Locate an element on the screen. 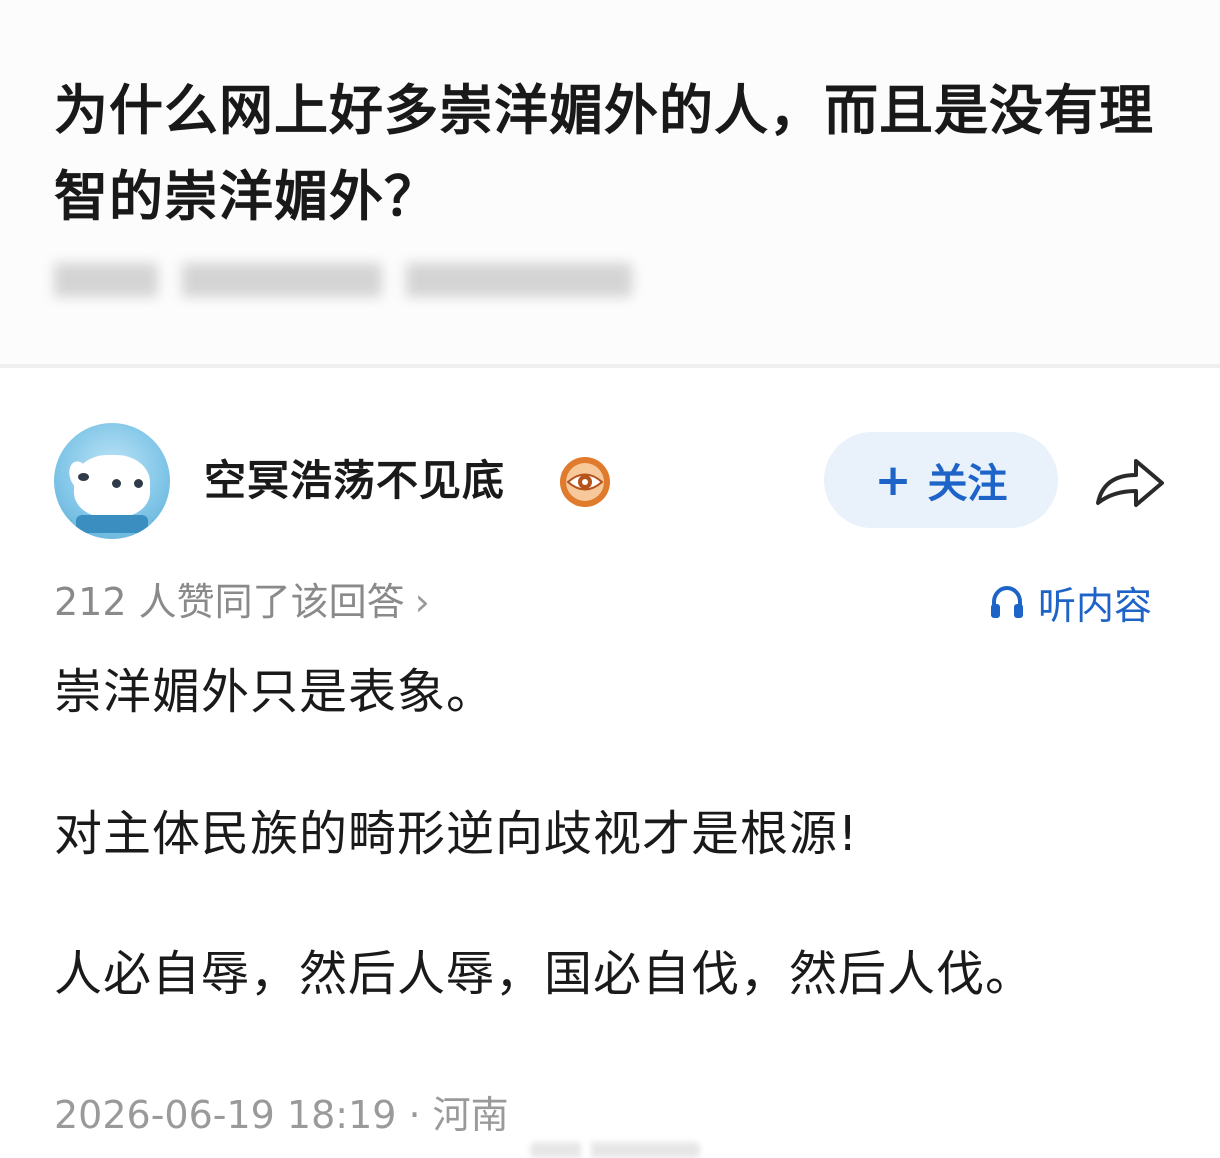 The image size is (1220, 1158). answer-paragraph: 人必自辱，然后人辱，国必自伐，然后人伐。 is located at coordinates (544, 974).